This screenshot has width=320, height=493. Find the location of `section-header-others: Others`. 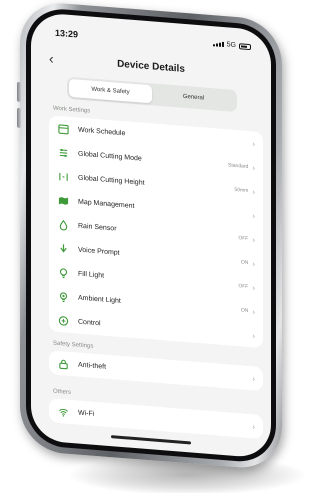

section-header-others: Others is located at coordinates (62, 392).